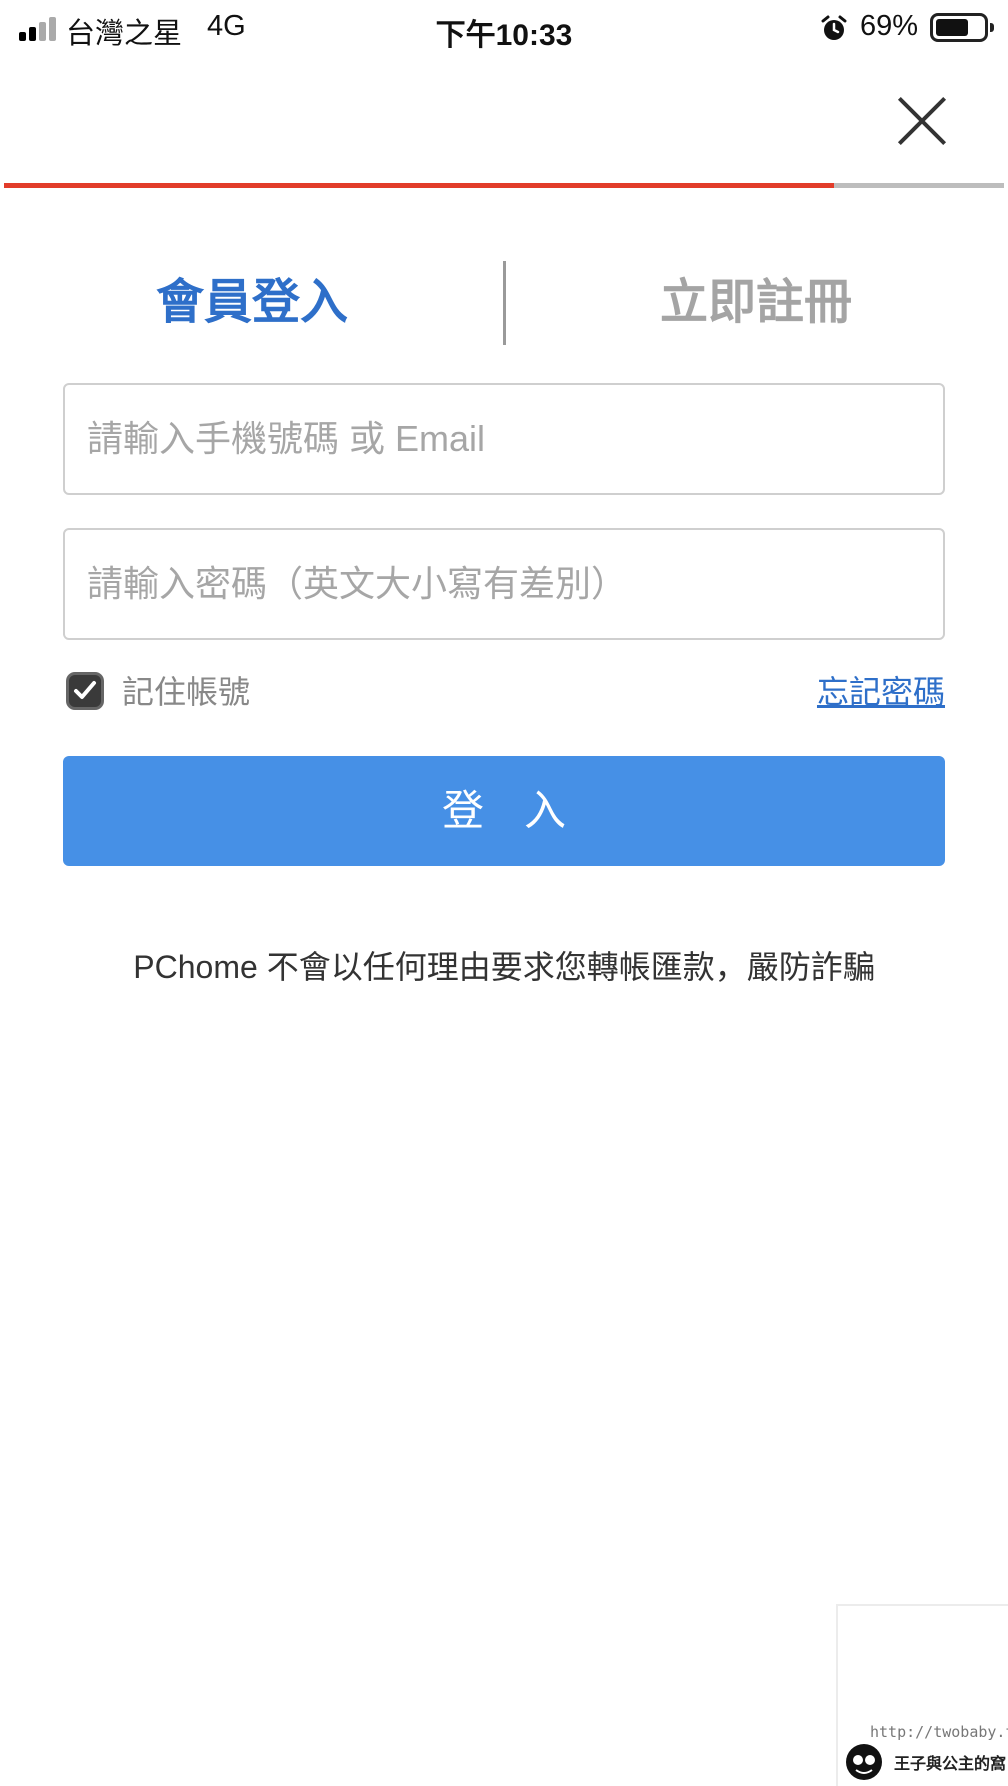  I want to click on remember-checkbox, so click(85, 691).